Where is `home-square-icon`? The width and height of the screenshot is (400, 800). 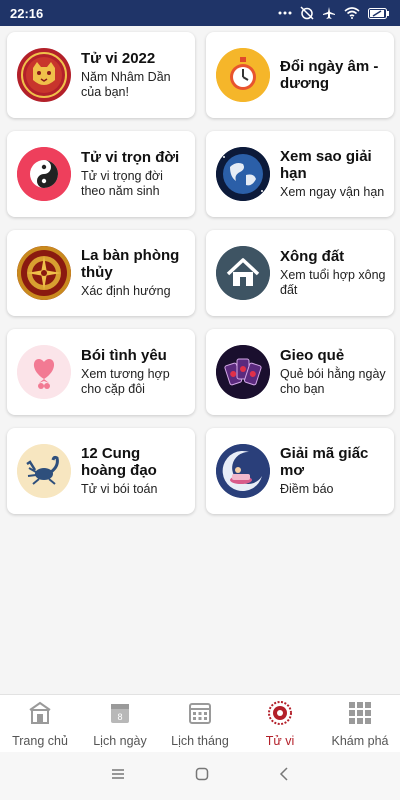 home-square-icon is located at coordinates (202, 776).